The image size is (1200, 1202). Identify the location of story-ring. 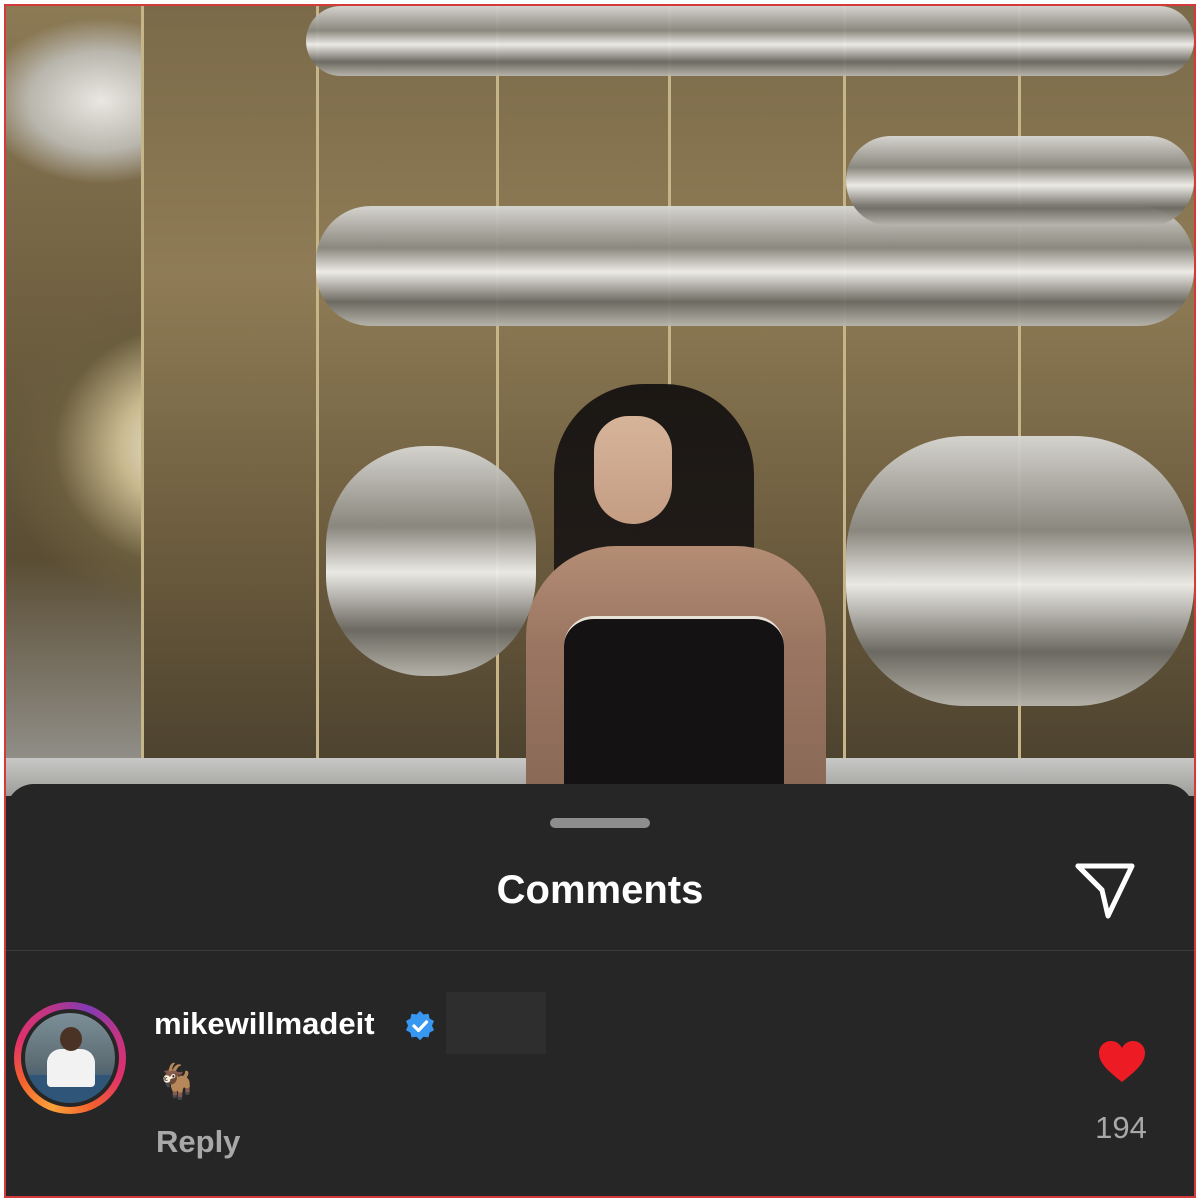
(70, 1058).